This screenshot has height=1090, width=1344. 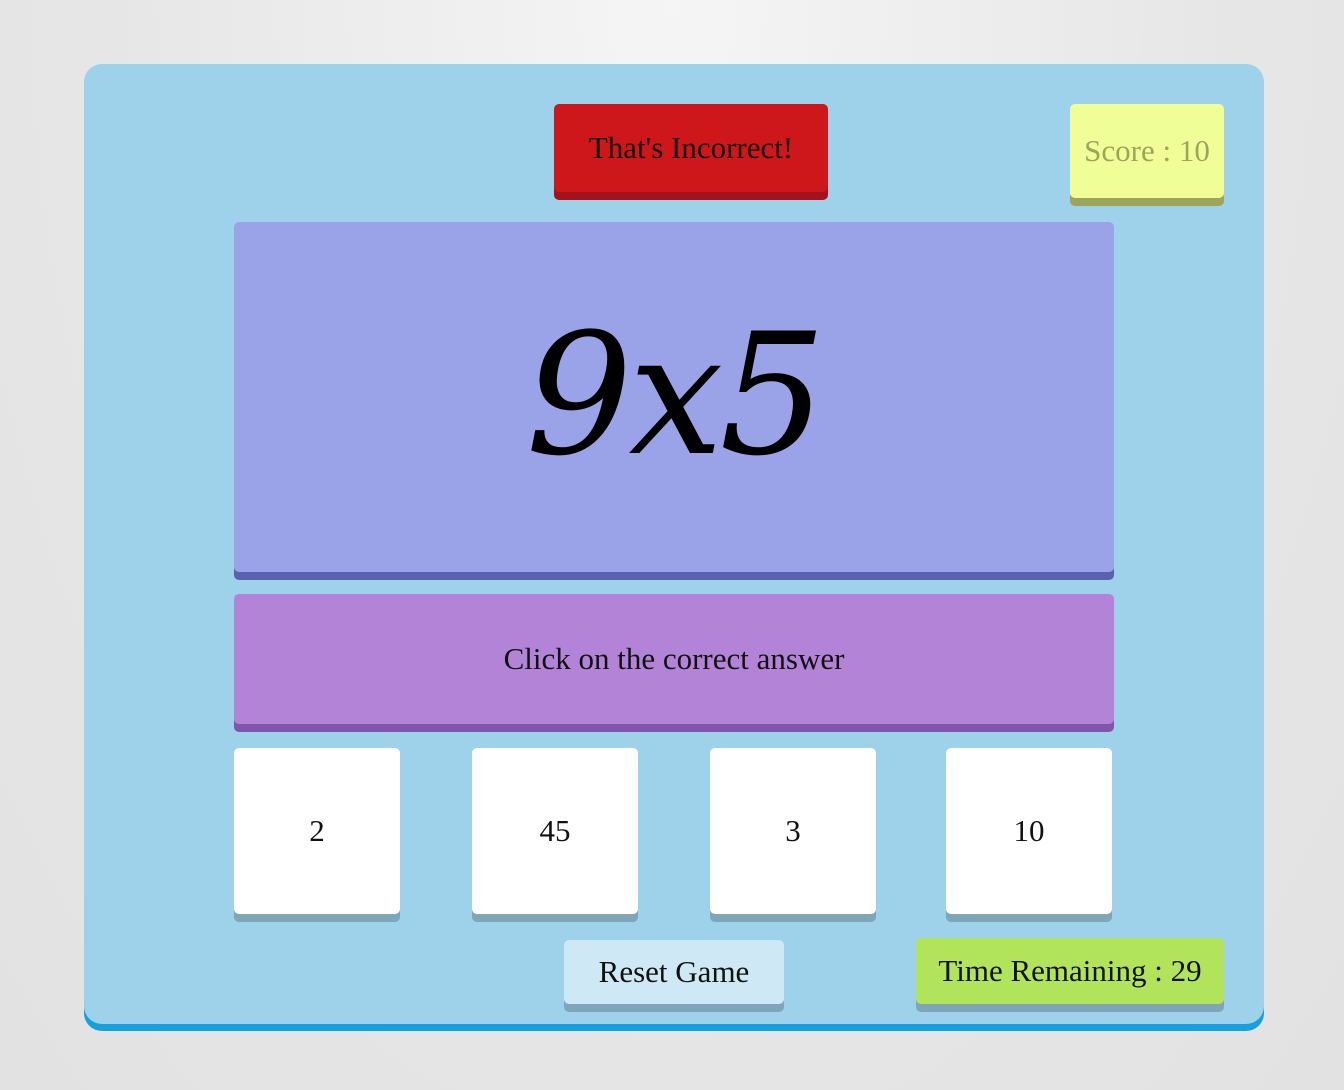 I want to click on feedback-text: That's Incorrect!, so click(x=691, y=147).